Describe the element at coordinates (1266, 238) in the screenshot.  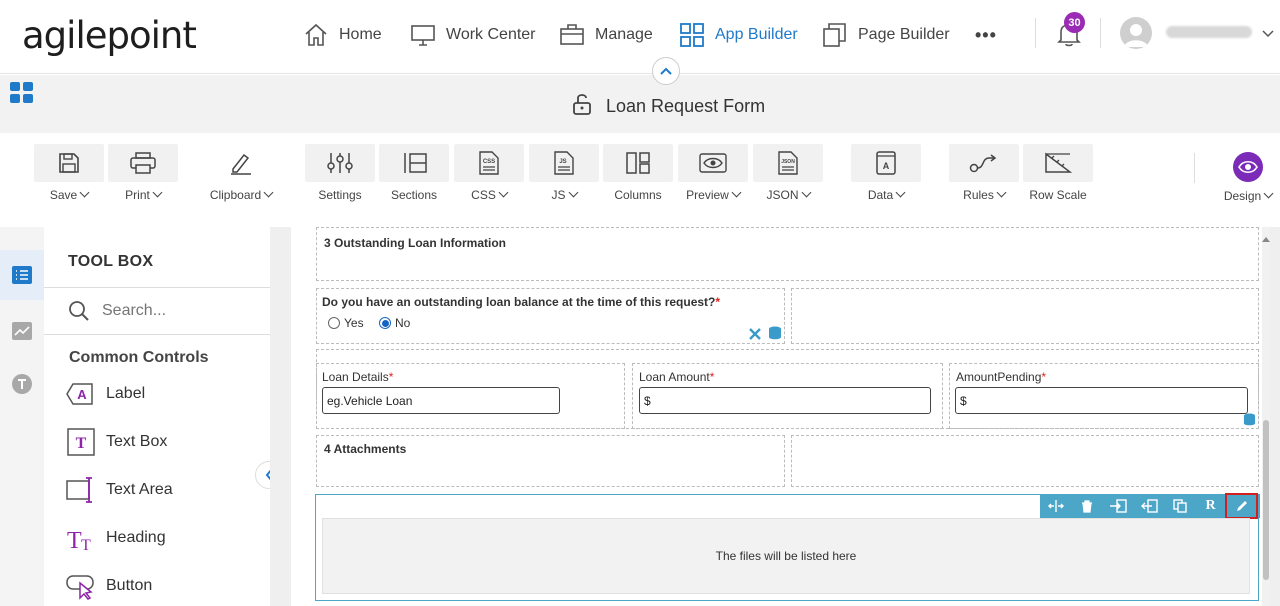
I see `scroll-up-arrow-icon` at that location.